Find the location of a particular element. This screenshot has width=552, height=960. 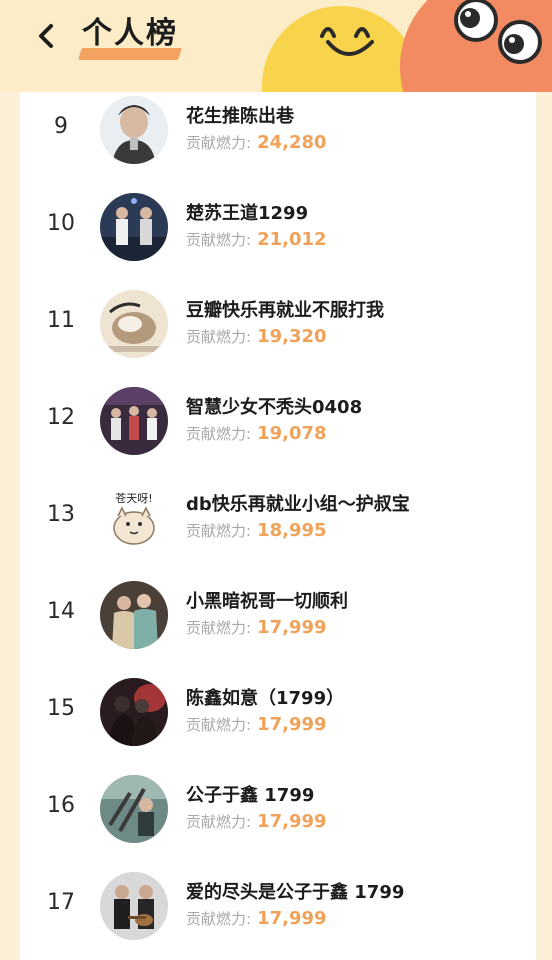

ranking-row: 10 楚苏王道1299 贡献燃力: 21,012 is located at coordinates (278, 231).